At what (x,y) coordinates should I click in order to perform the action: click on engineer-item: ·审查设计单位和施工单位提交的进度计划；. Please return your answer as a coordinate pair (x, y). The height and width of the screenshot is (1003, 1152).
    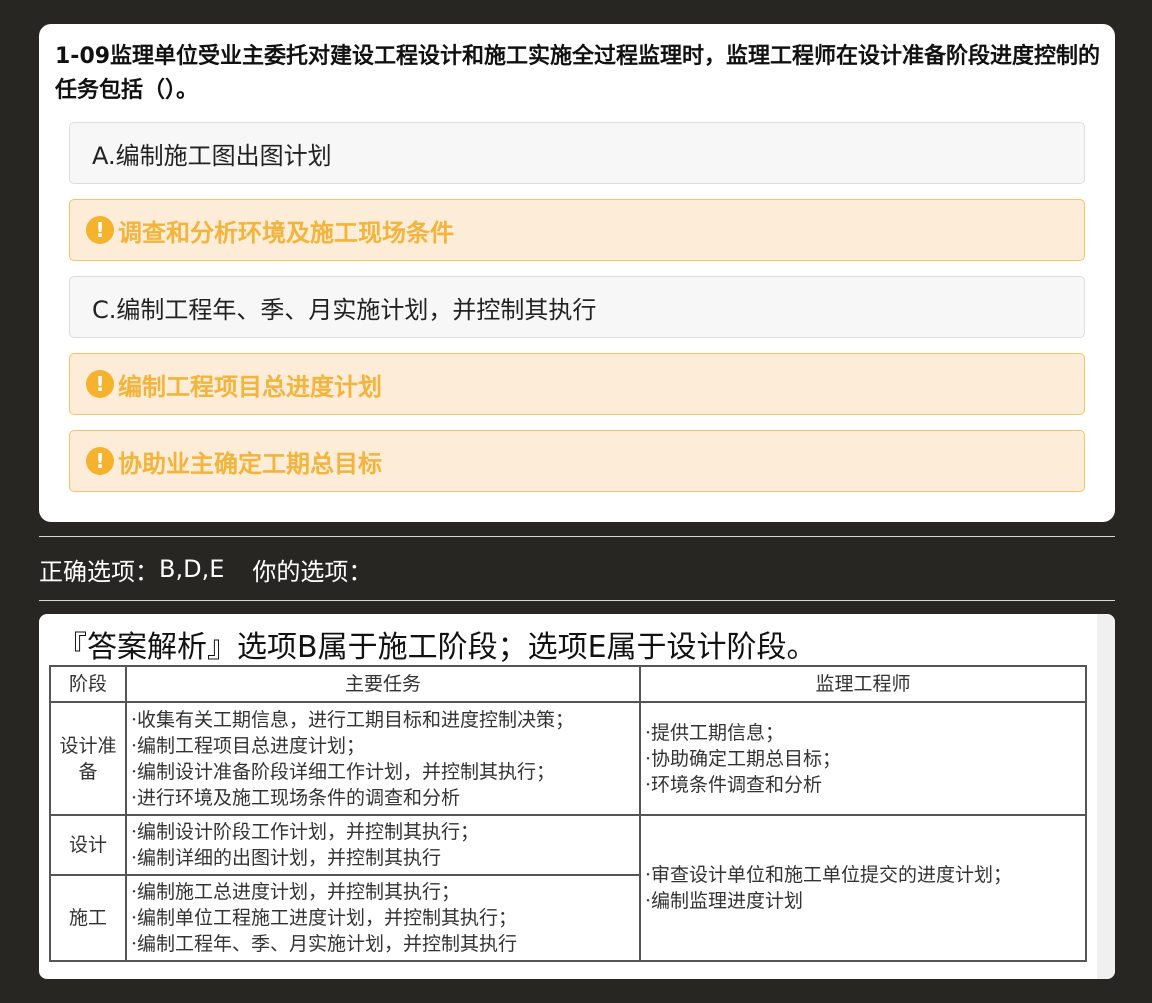
    Looking at the image, I should click on (829, 875).